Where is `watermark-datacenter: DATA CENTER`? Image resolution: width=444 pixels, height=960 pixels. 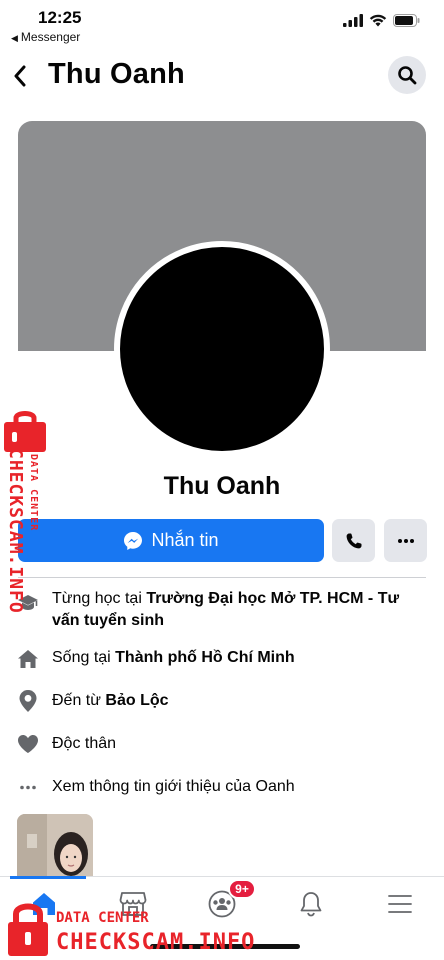 watermark-datacenter: DATA CENTER is located at coordinates (102, 918).